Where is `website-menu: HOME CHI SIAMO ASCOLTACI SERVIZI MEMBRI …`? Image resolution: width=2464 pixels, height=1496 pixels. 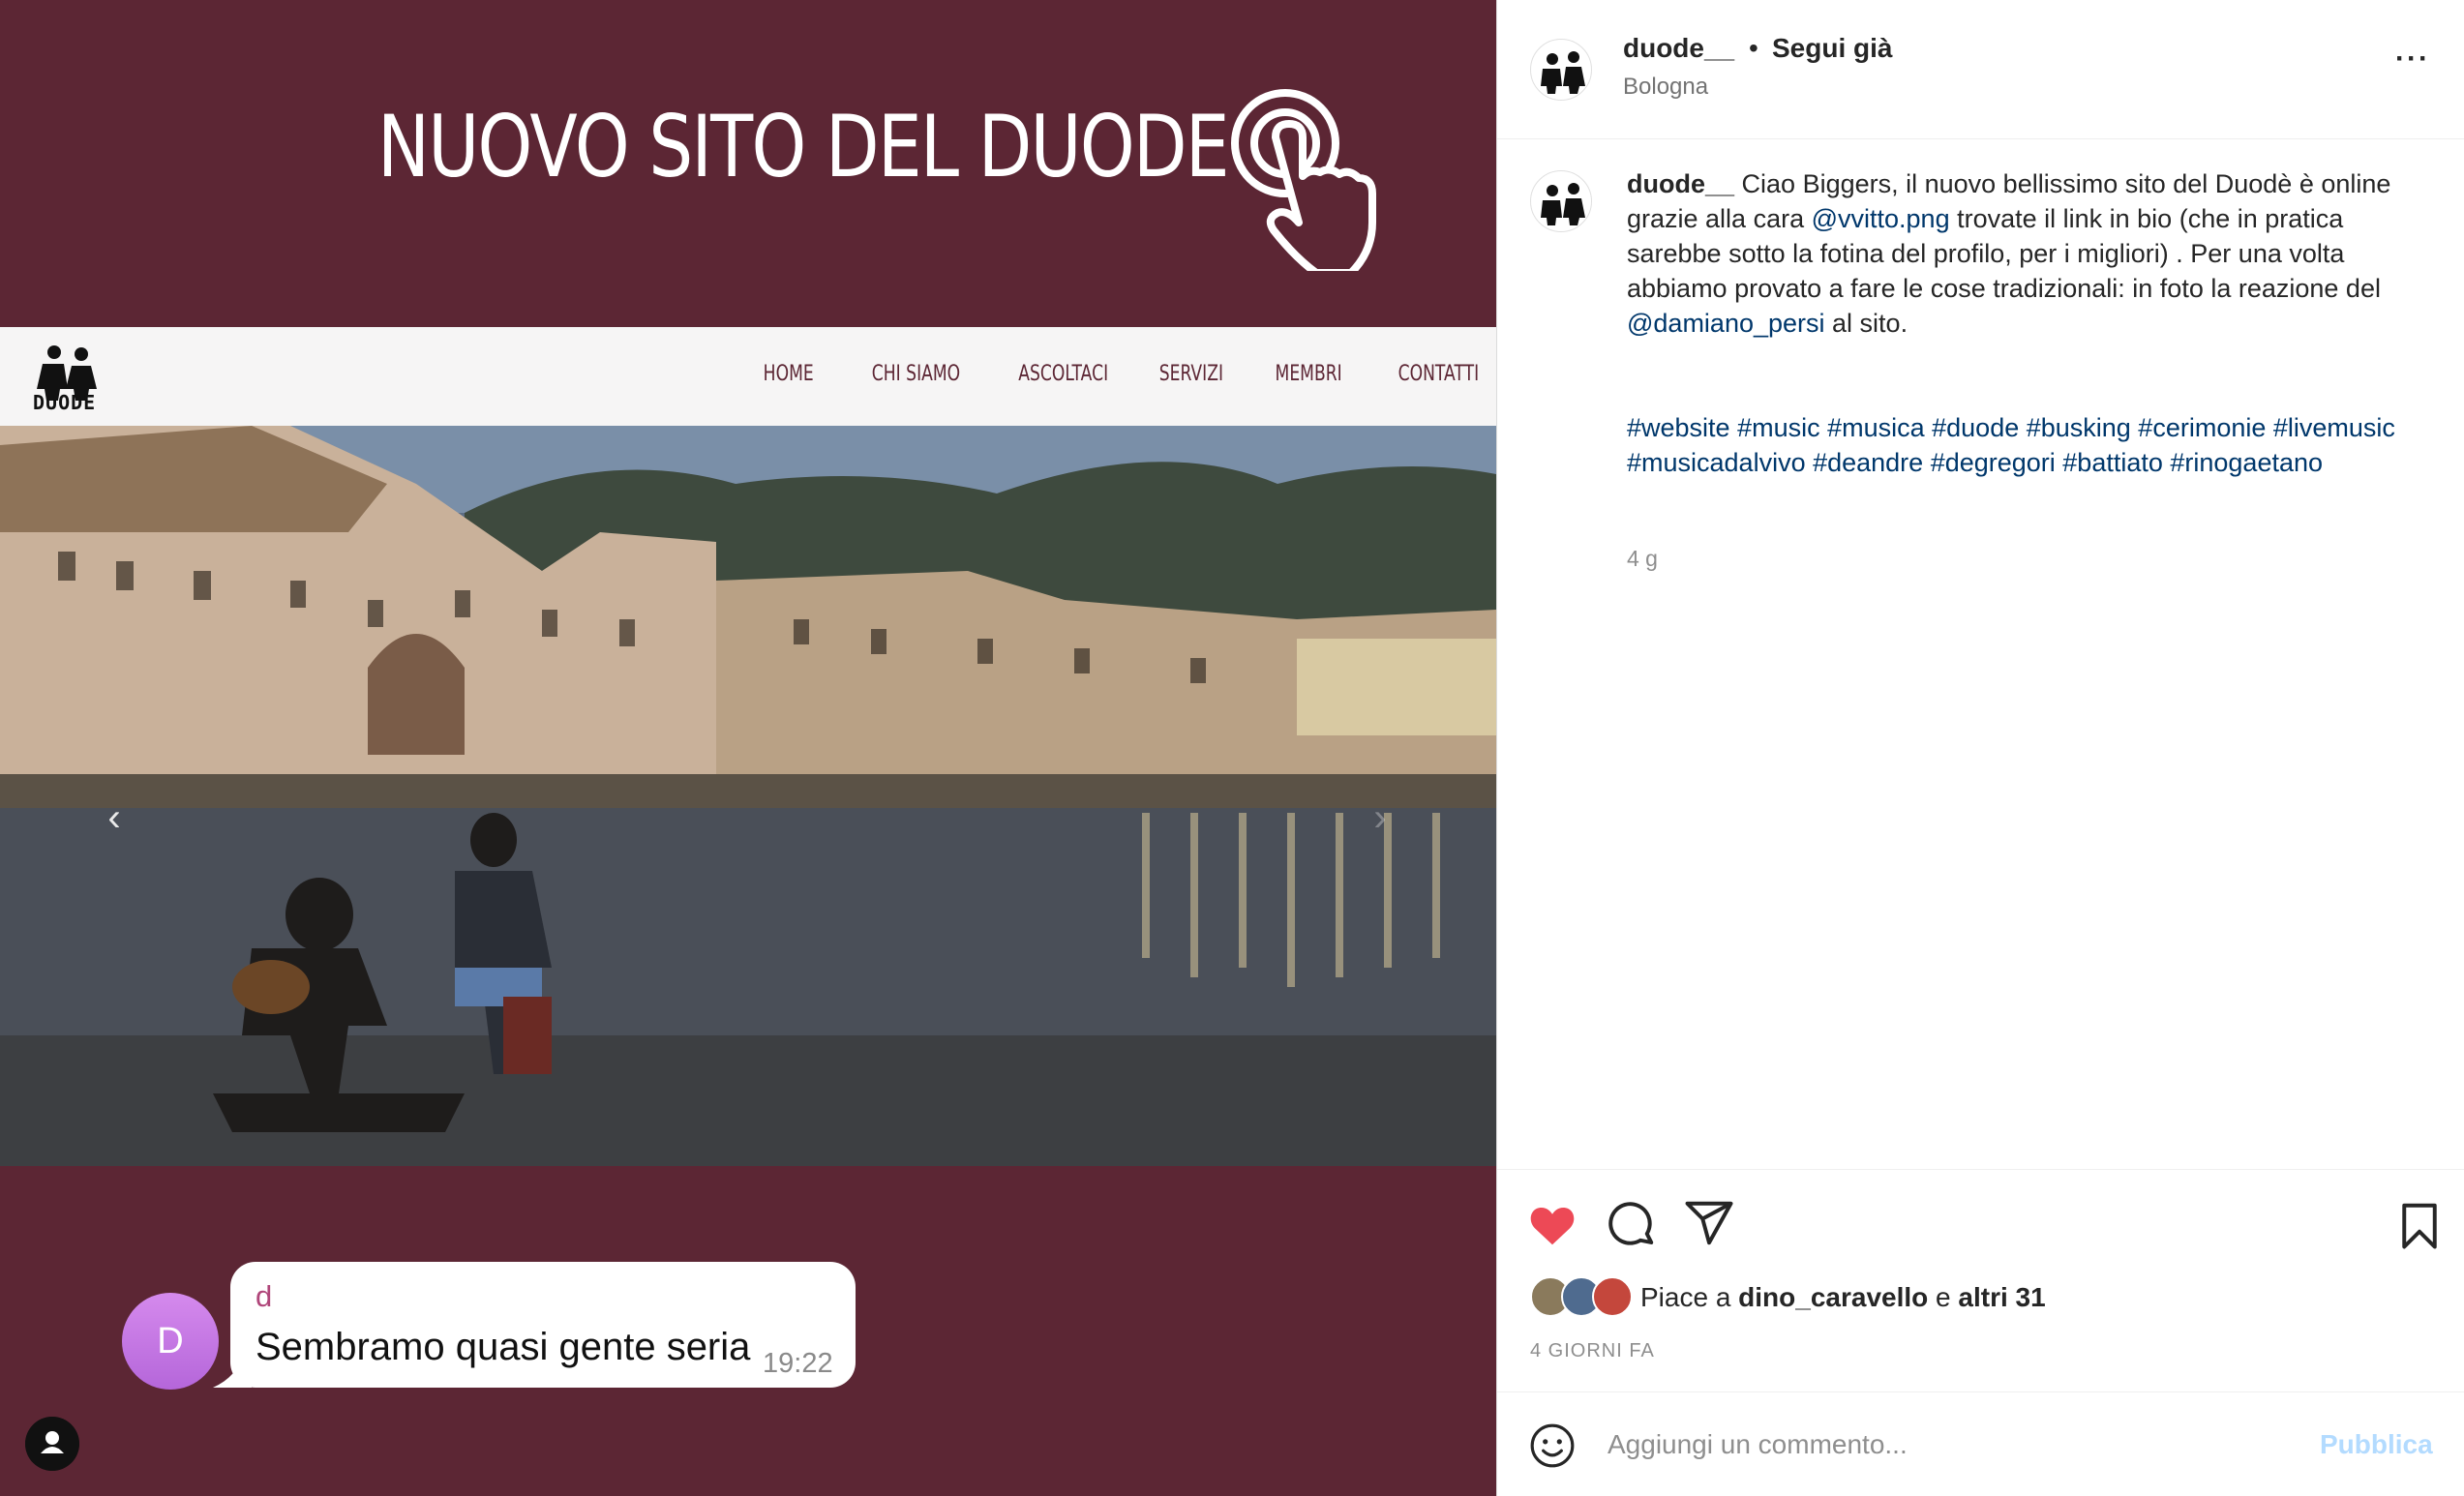 website-menu: HOME CHI SIAMO ASCOLTACI SERVIZI MEMBRI … is located at coordinates (1097, 374).